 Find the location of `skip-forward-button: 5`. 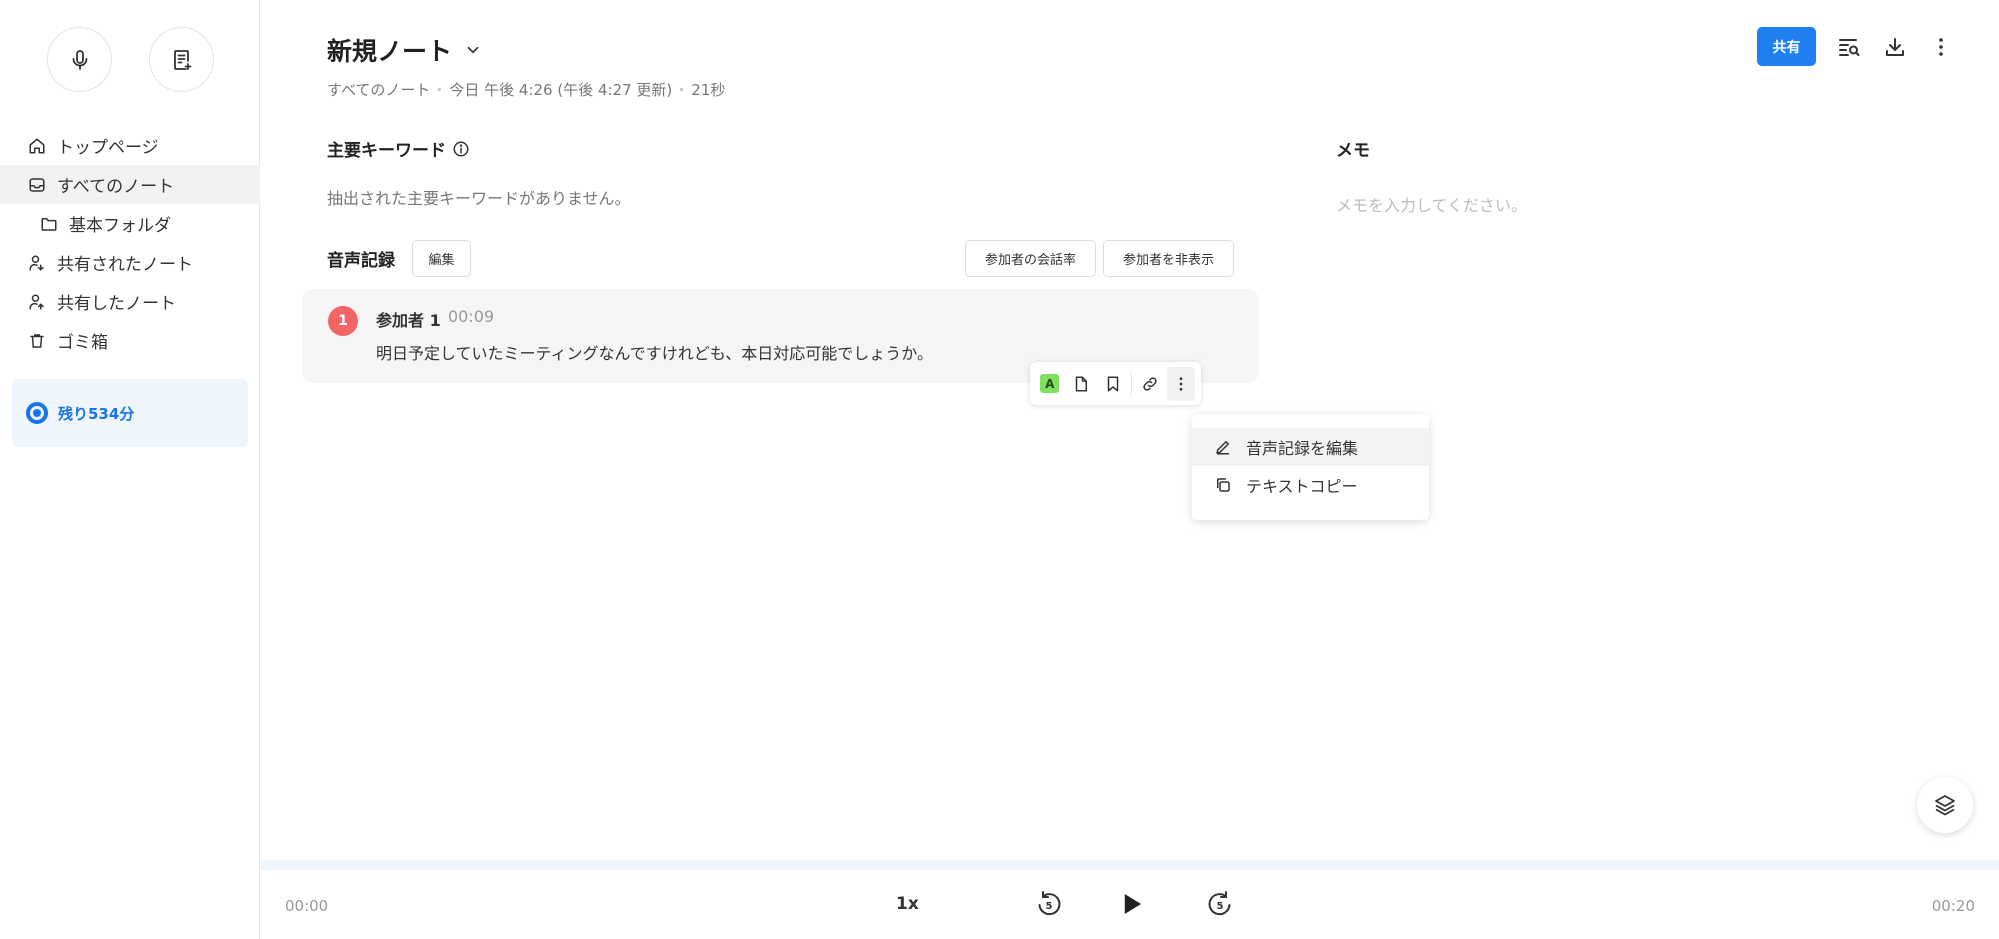

skip-forward-button: 5 is located at coordinates (1220, 904).